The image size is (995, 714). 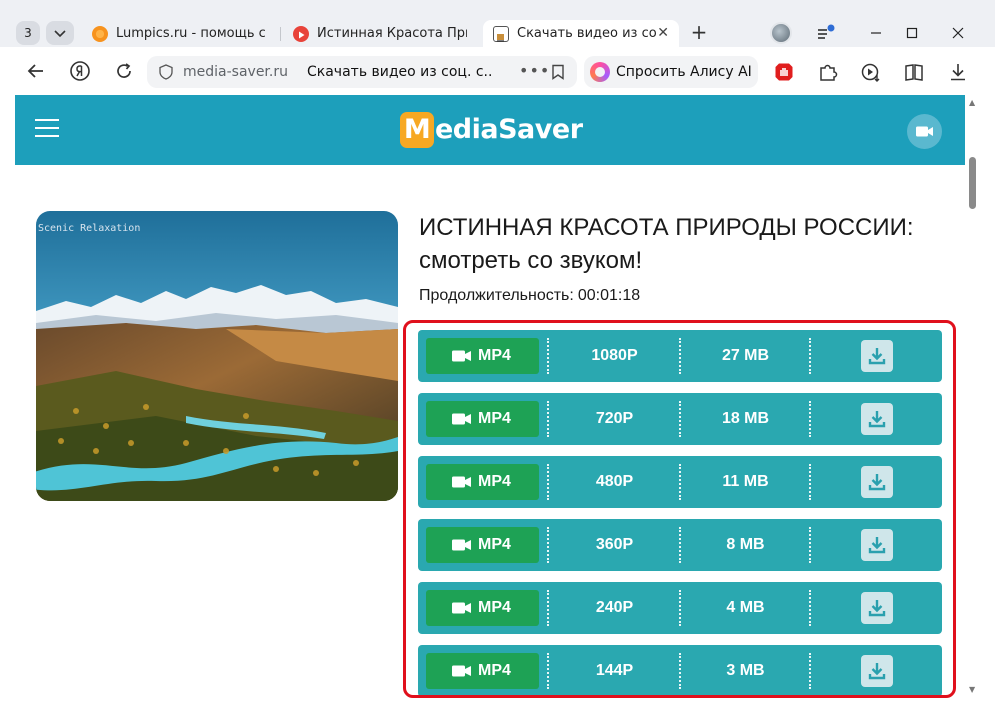 I want to click on reader-extension-button, so click(x=914, y=72).